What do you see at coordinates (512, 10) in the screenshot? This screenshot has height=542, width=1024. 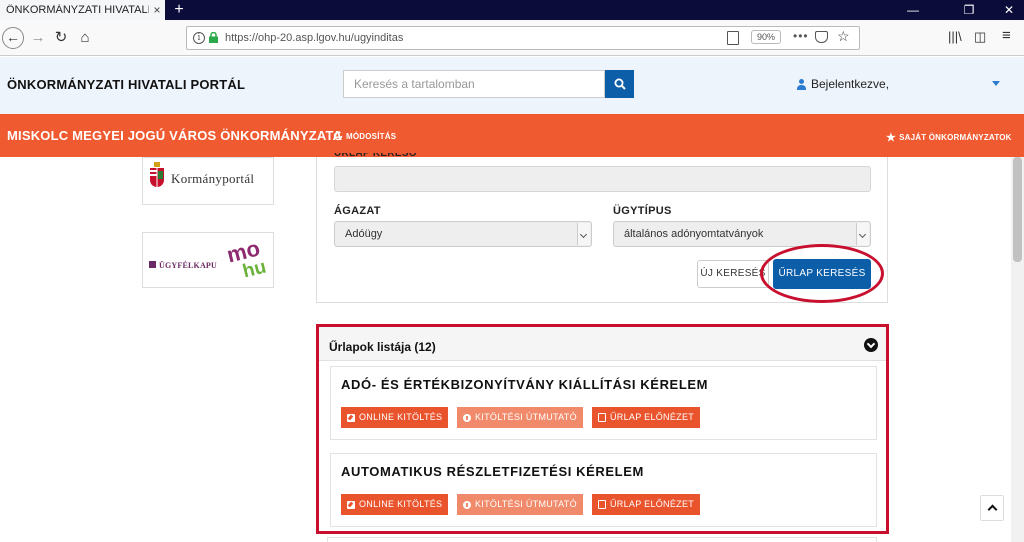 I see `browser-tab-strip: ÖNKORMÁNYZATI HIVATALI PORTÁ × + — ❐ ✕` at bounding box center [512, 10].